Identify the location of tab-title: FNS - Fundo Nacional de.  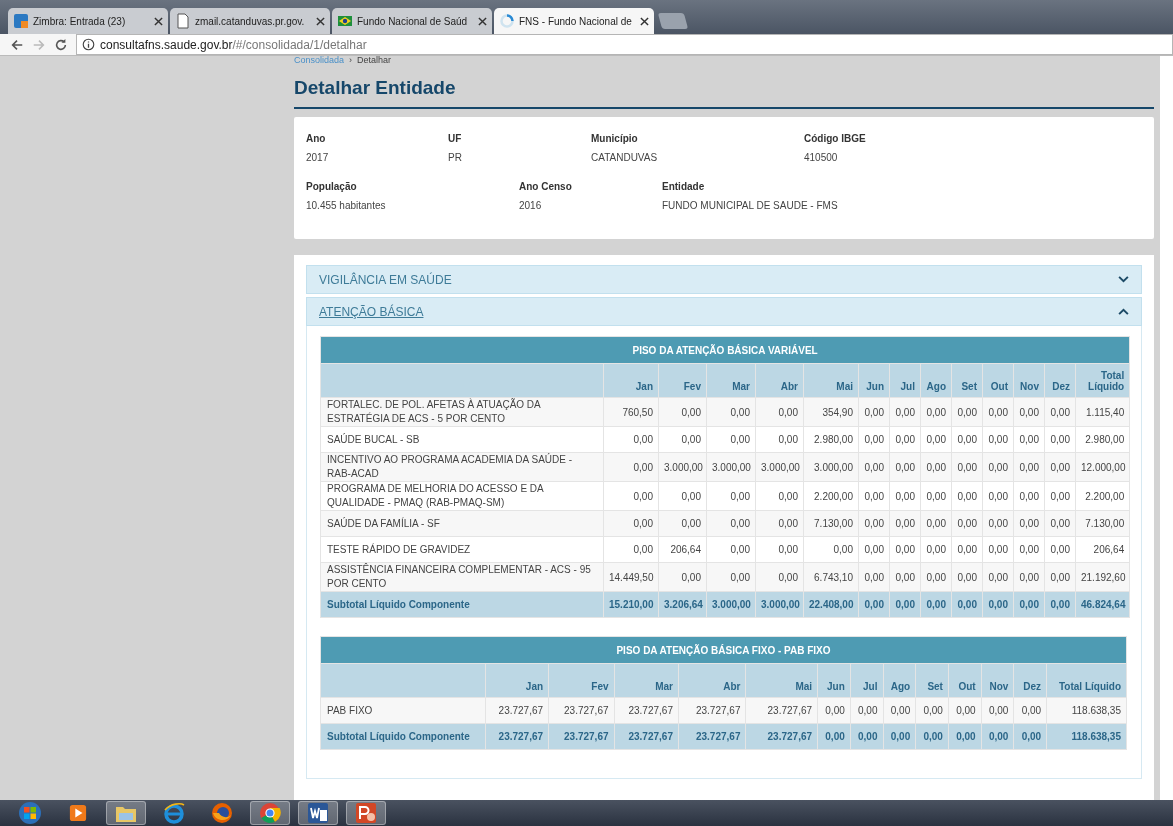
(576, 21).